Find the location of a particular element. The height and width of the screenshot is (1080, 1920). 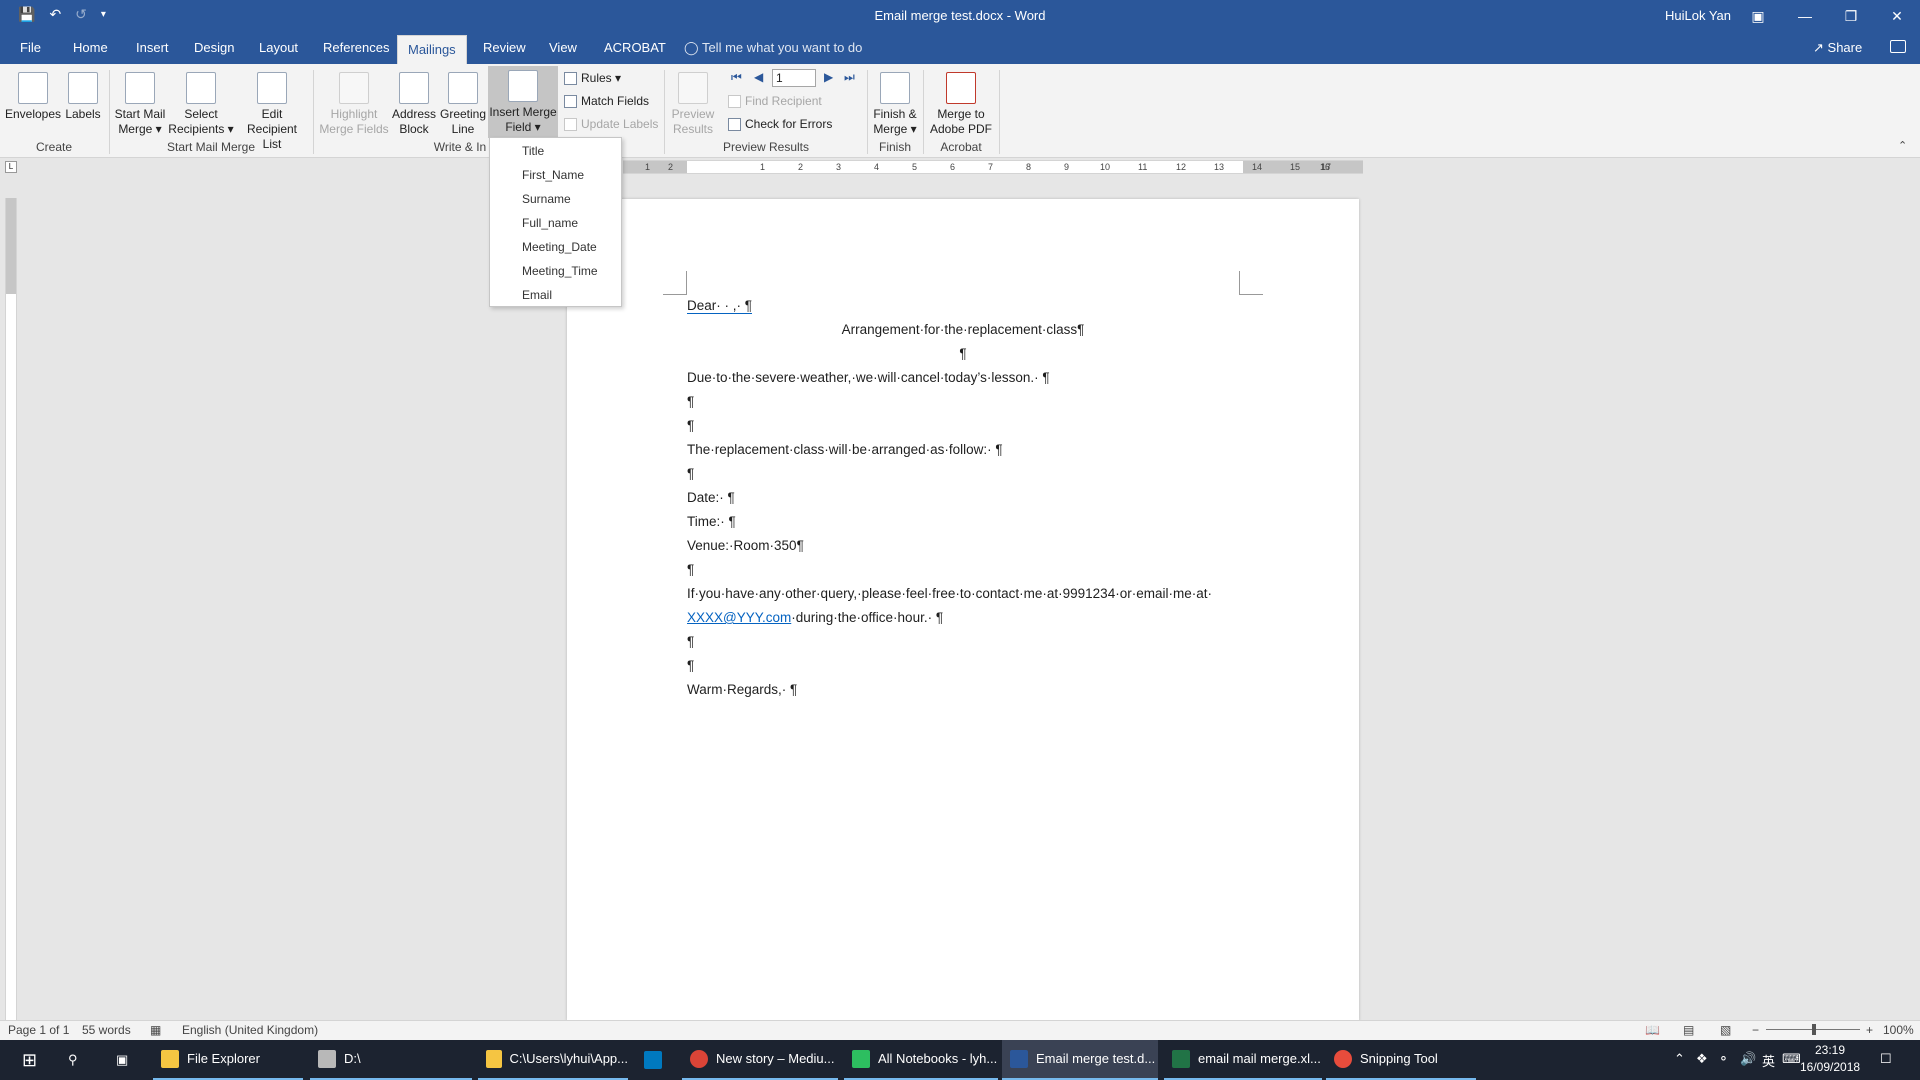

volume-icon: 🔊 is located at coordinates (1748, 1059).